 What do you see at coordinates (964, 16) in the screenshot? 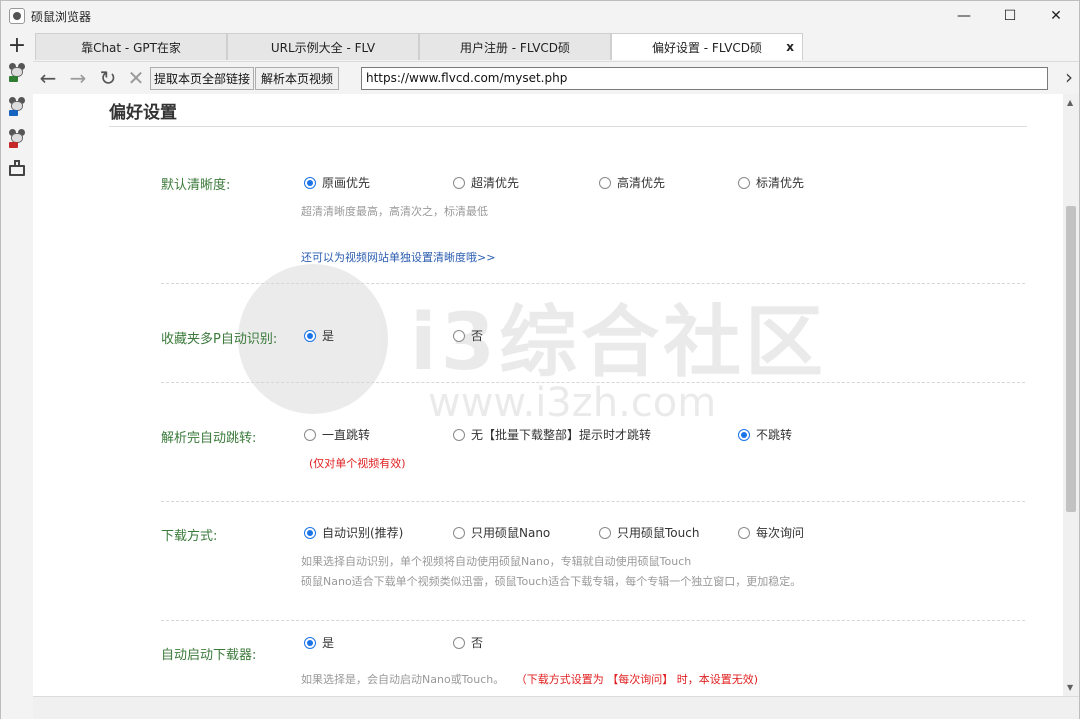
I see `minimize-button: —` at bounding box center [964, 16].